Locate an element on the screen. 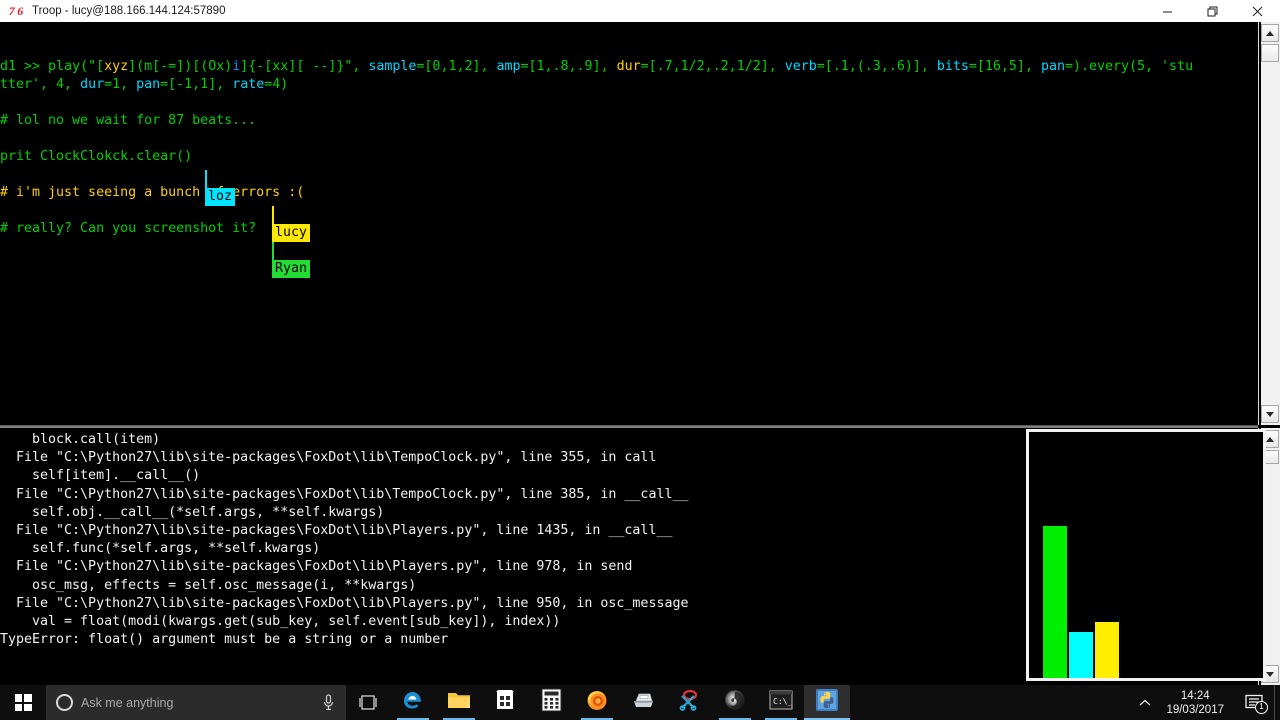  taskbar-app-command-prompt: C:\_ is located at coordinates (781, 702).